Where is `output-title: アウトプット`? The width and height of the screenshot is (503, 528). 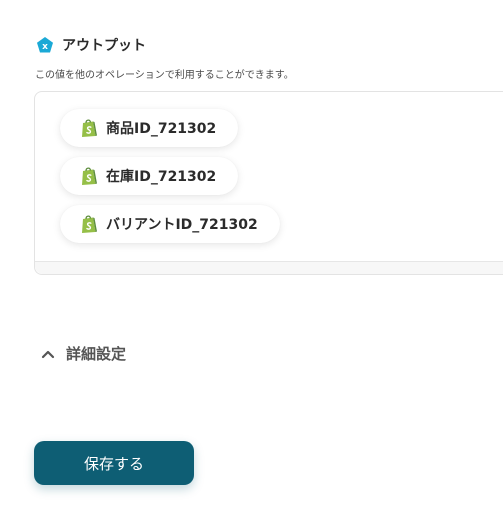
output-title: アウトプット is located at coordinates (104, 46).